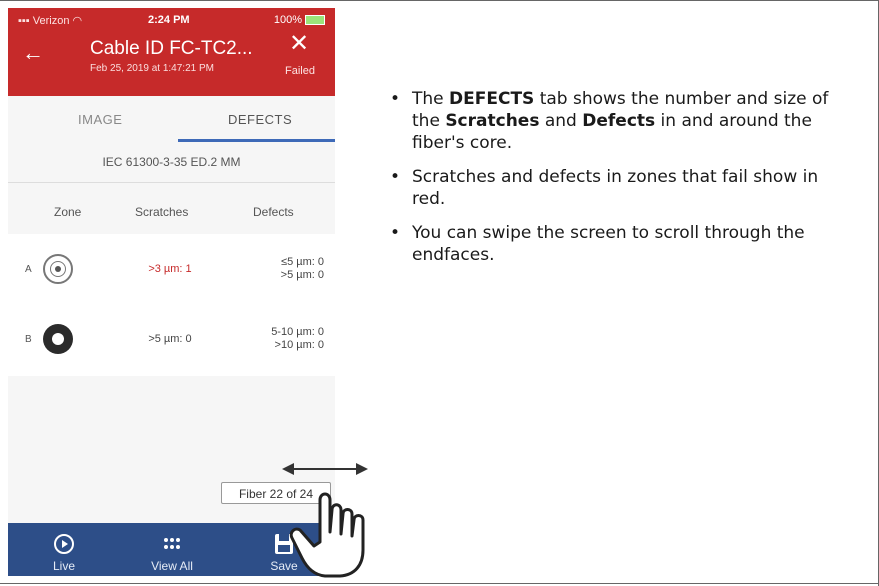 The width and height of the screenshot is (879, 586). I want to click on column-header-scratches: Scratches, so click(162, 212).